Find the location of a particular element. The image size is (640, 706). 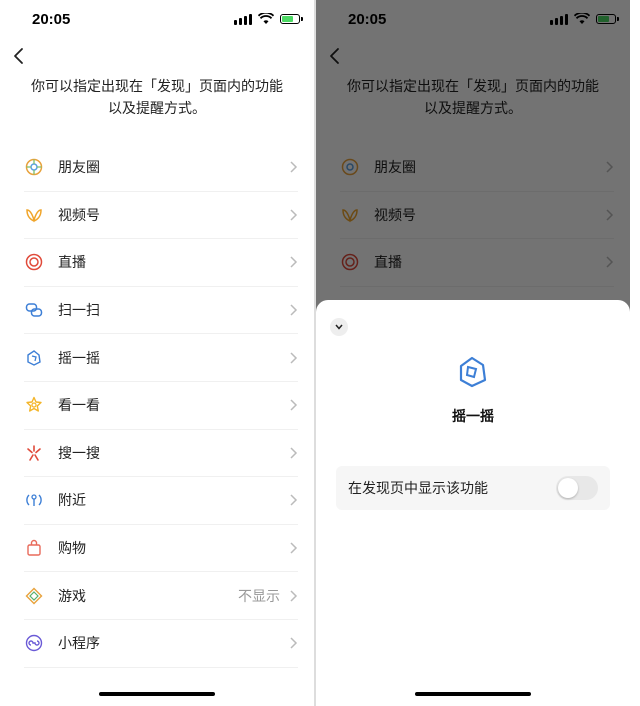

back-icon is located at coordinates (20, 56).